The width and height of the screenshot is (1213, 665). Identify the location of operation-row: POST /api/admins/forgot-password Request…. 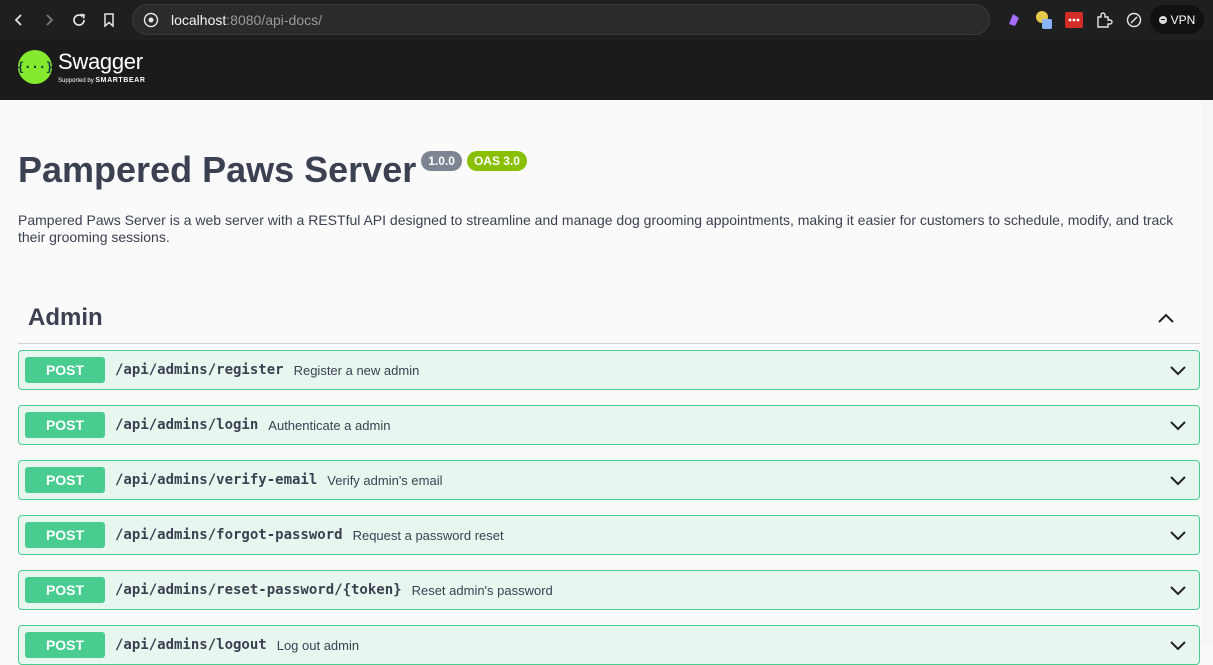
(609, 535).